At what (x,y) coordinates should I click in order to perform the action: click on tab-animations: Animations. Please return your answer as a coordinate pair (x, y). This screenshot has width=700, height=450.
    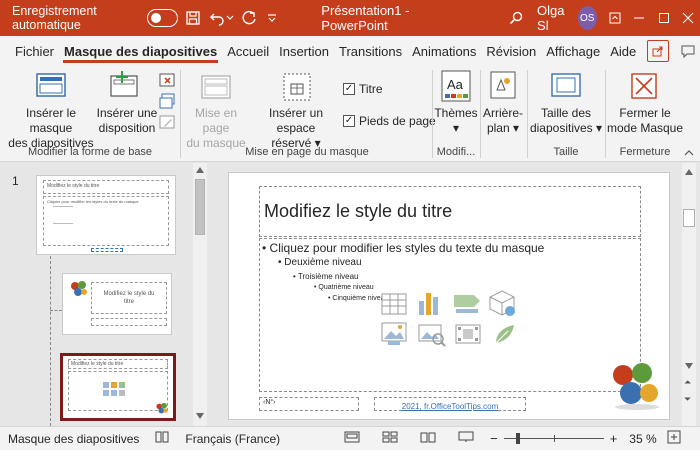
    Looking at the image, I should click on (444, 51).